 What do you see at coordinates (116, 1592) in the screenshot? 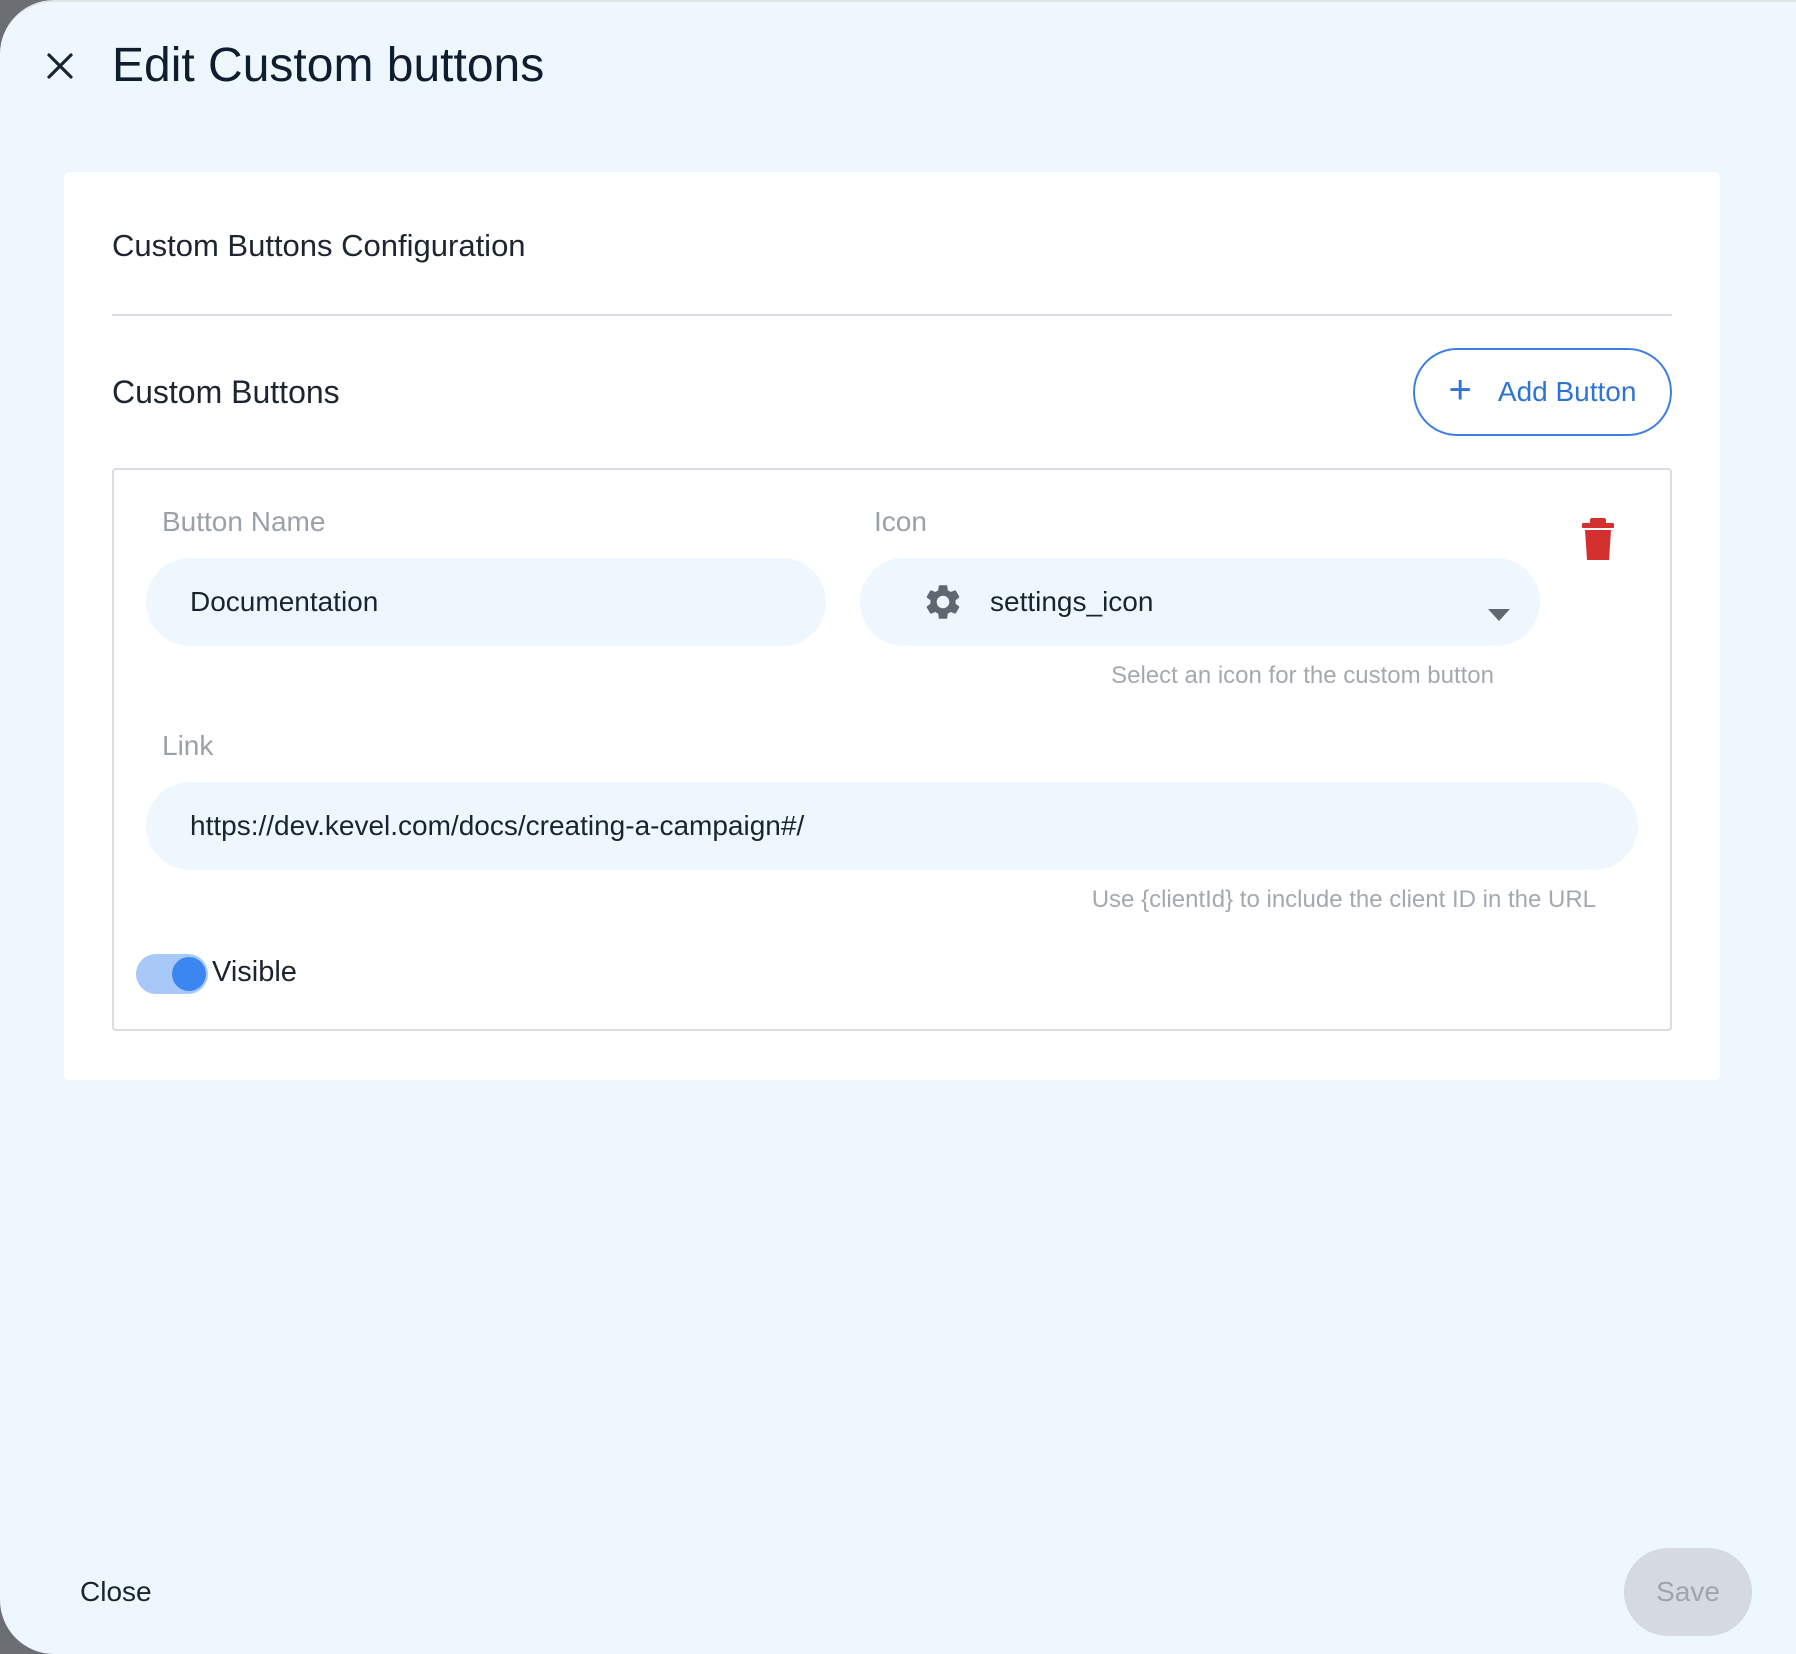
I see `close-button: Close` at bounding box center [116, 1592].